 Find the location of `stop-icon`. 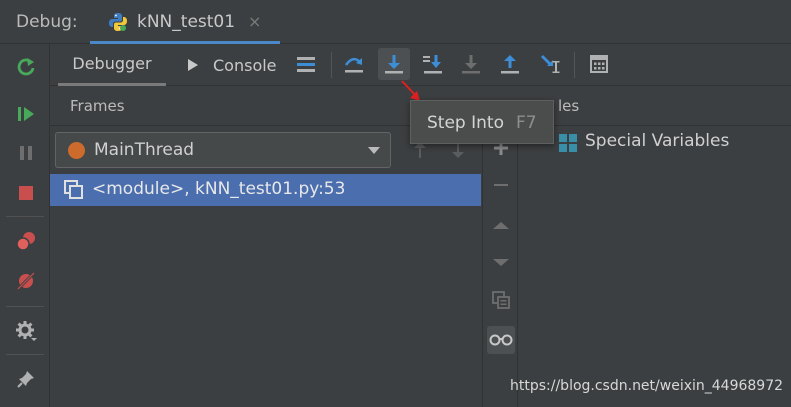

stop-icon is located at coordinates (26, 193).